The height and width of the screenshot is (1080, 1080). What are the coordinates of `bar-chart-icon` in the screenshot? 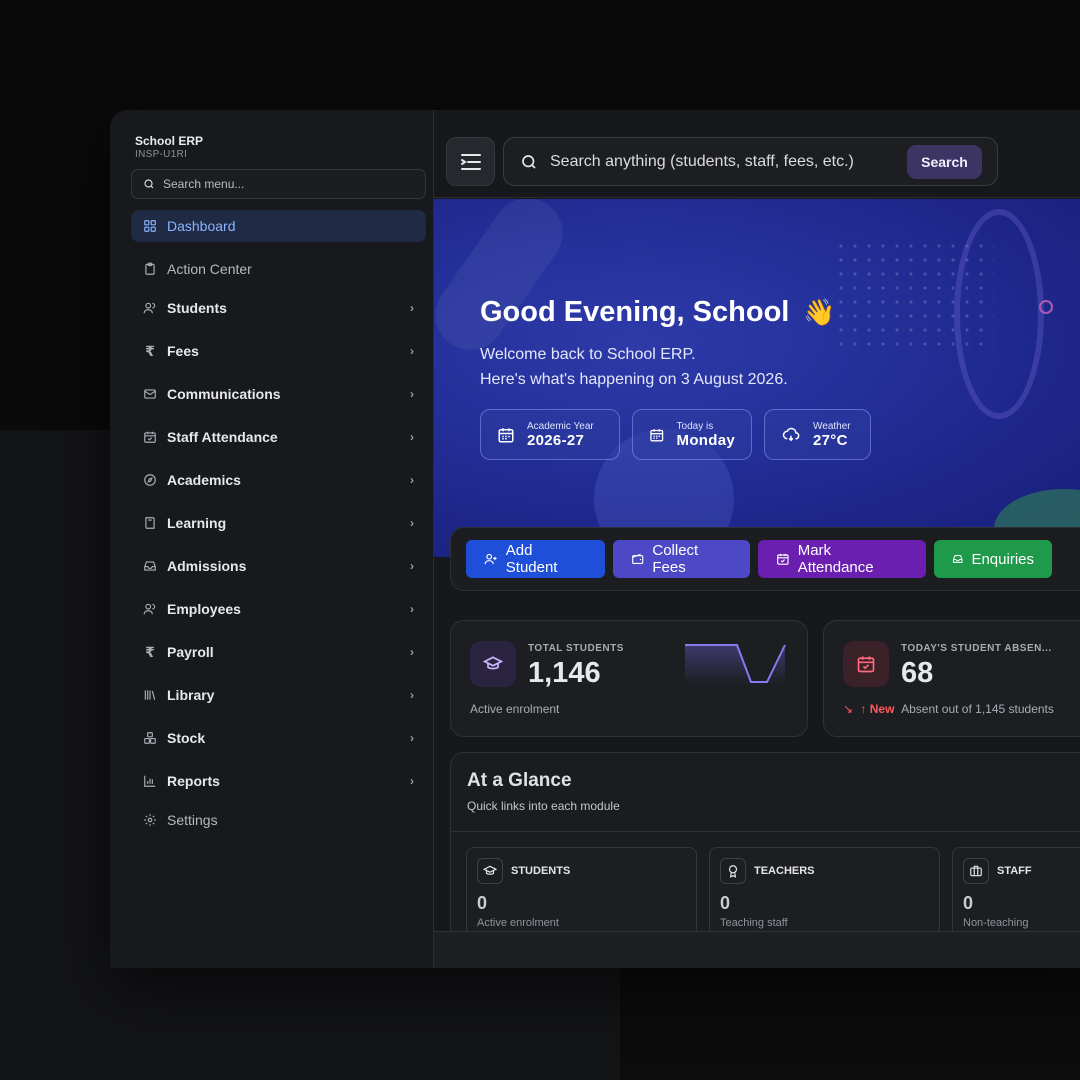 It's located at (150, 781).